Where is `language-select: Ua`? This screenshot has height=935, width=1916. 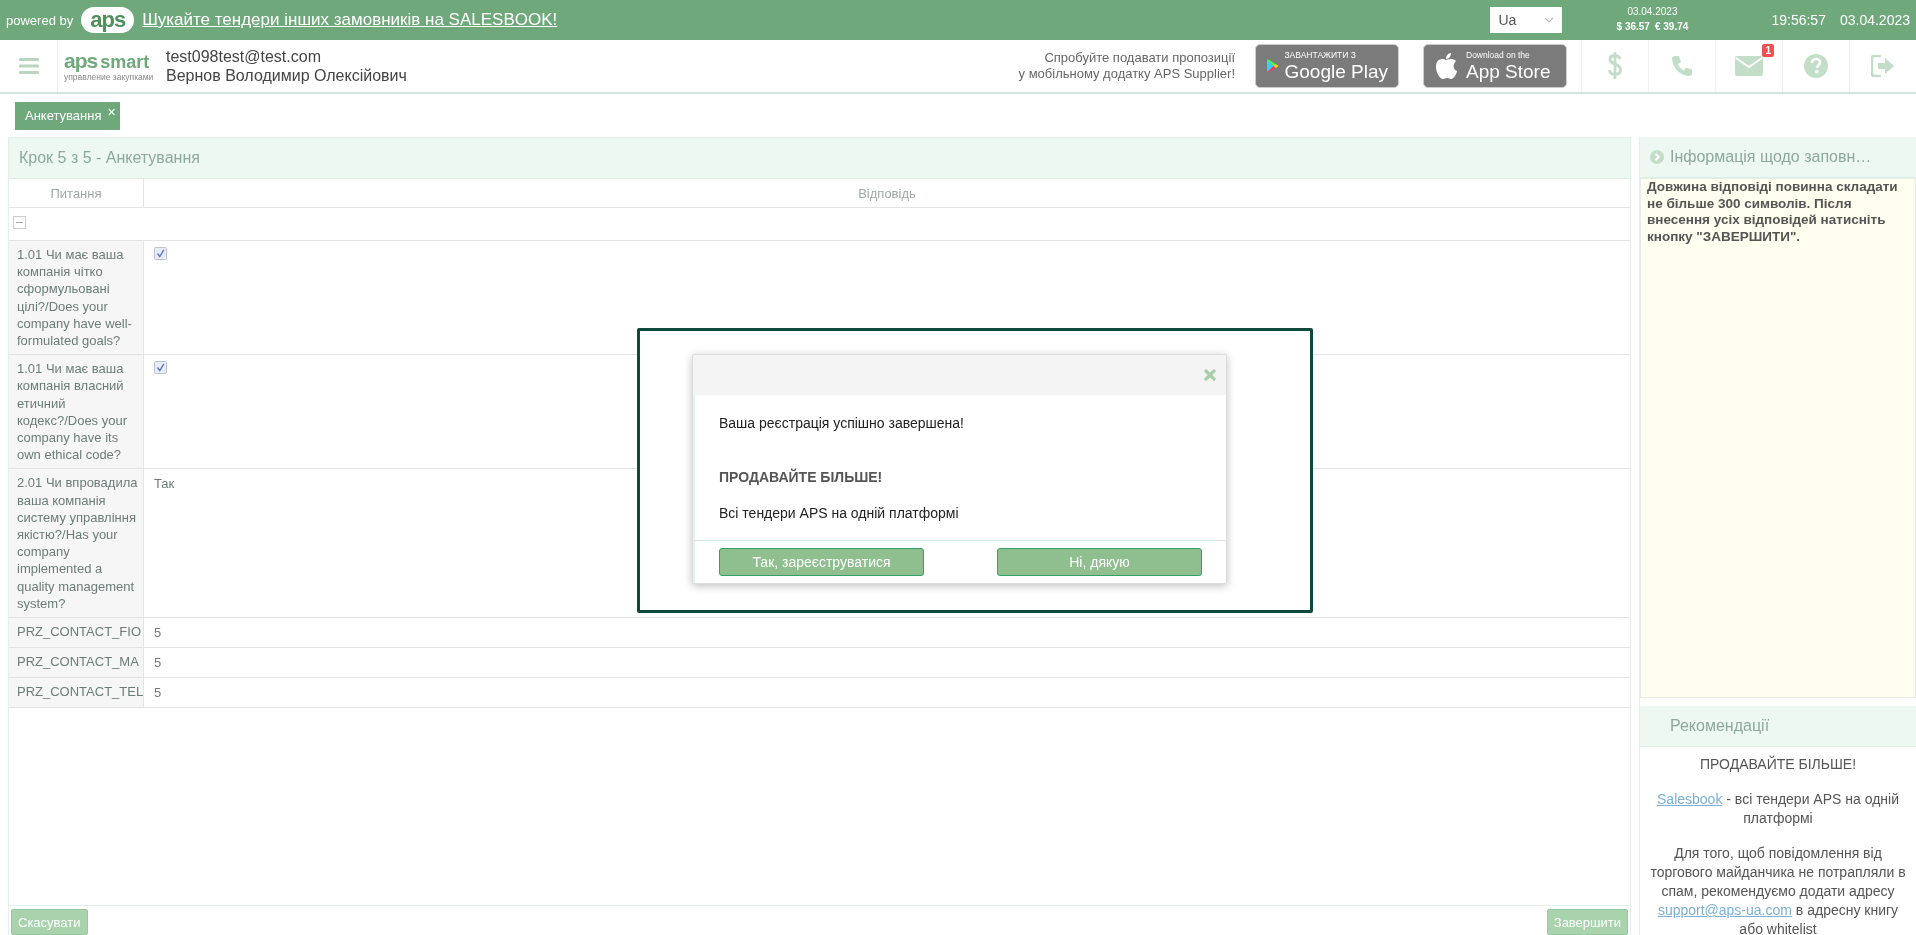 language-select: Ua is located at coordinates (1526, 20).